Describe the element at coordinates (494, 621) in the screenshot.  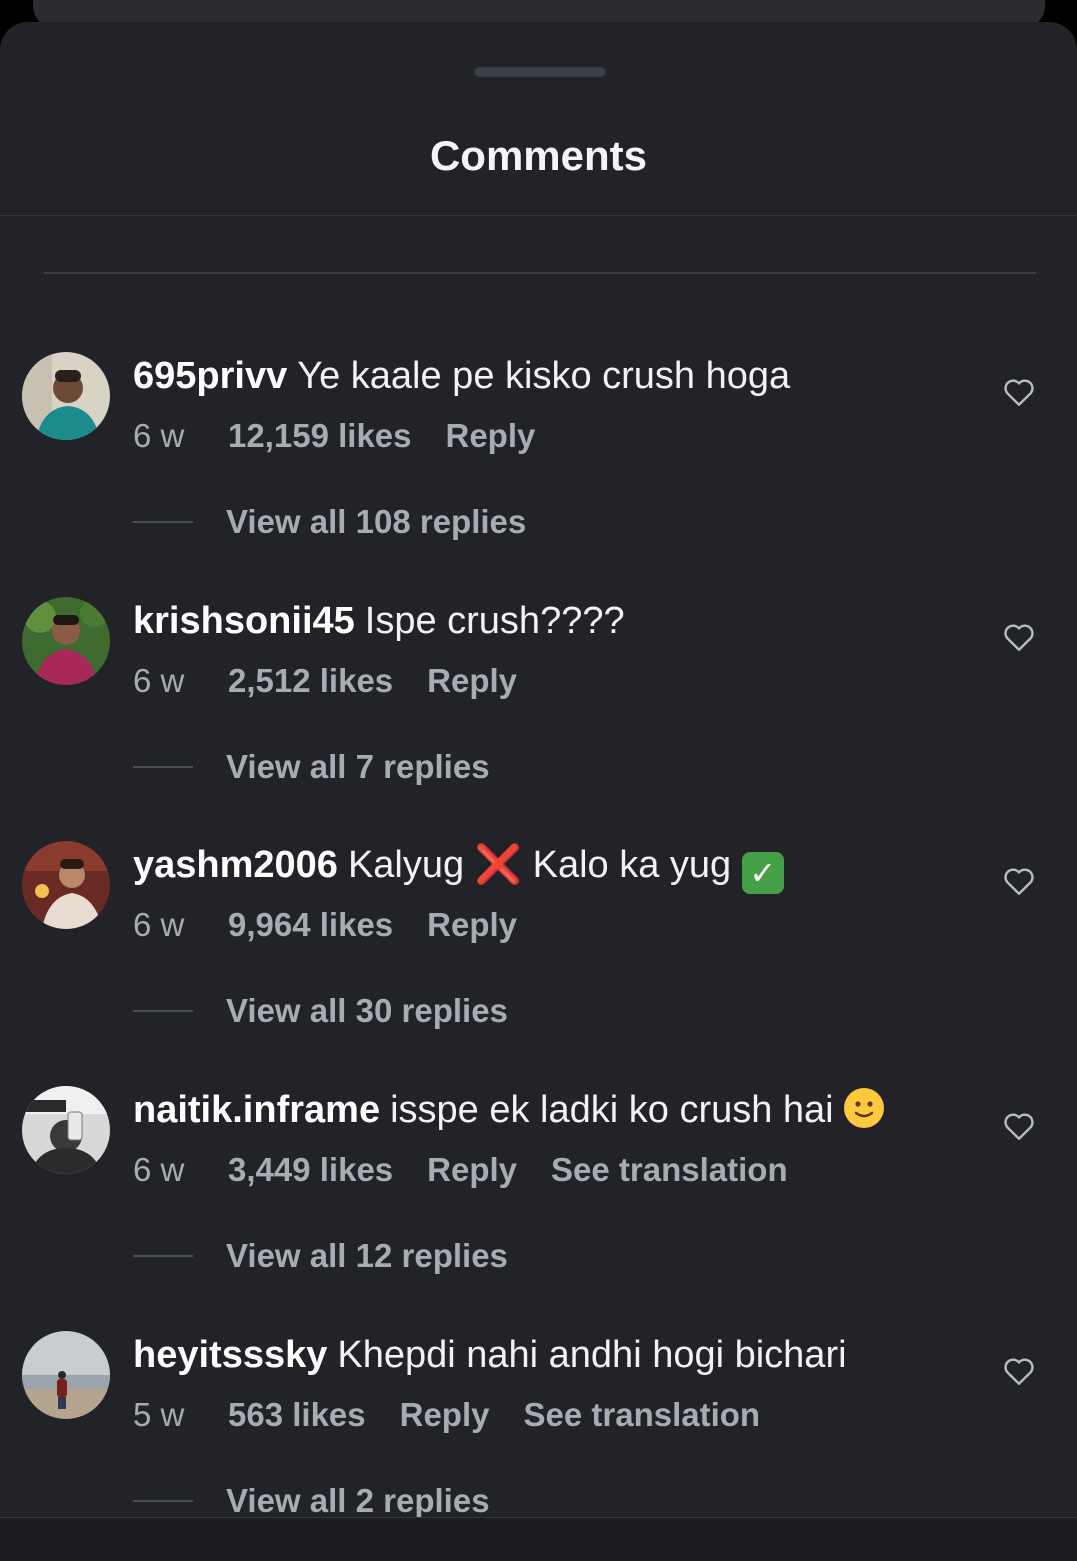
I see `comment-body: Ispe crush????` at that location.